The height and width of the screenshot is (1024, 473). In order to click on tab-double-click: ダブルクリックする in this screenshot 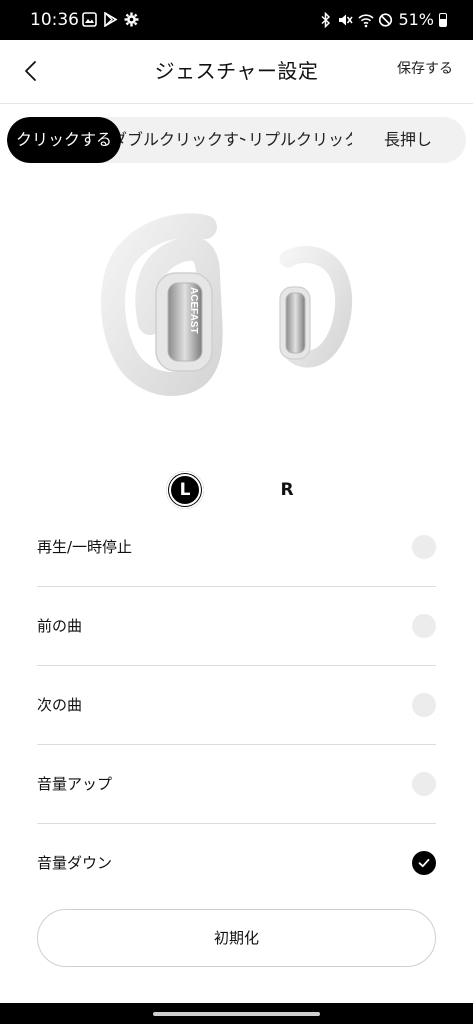, I will do `click(179, 140)`.